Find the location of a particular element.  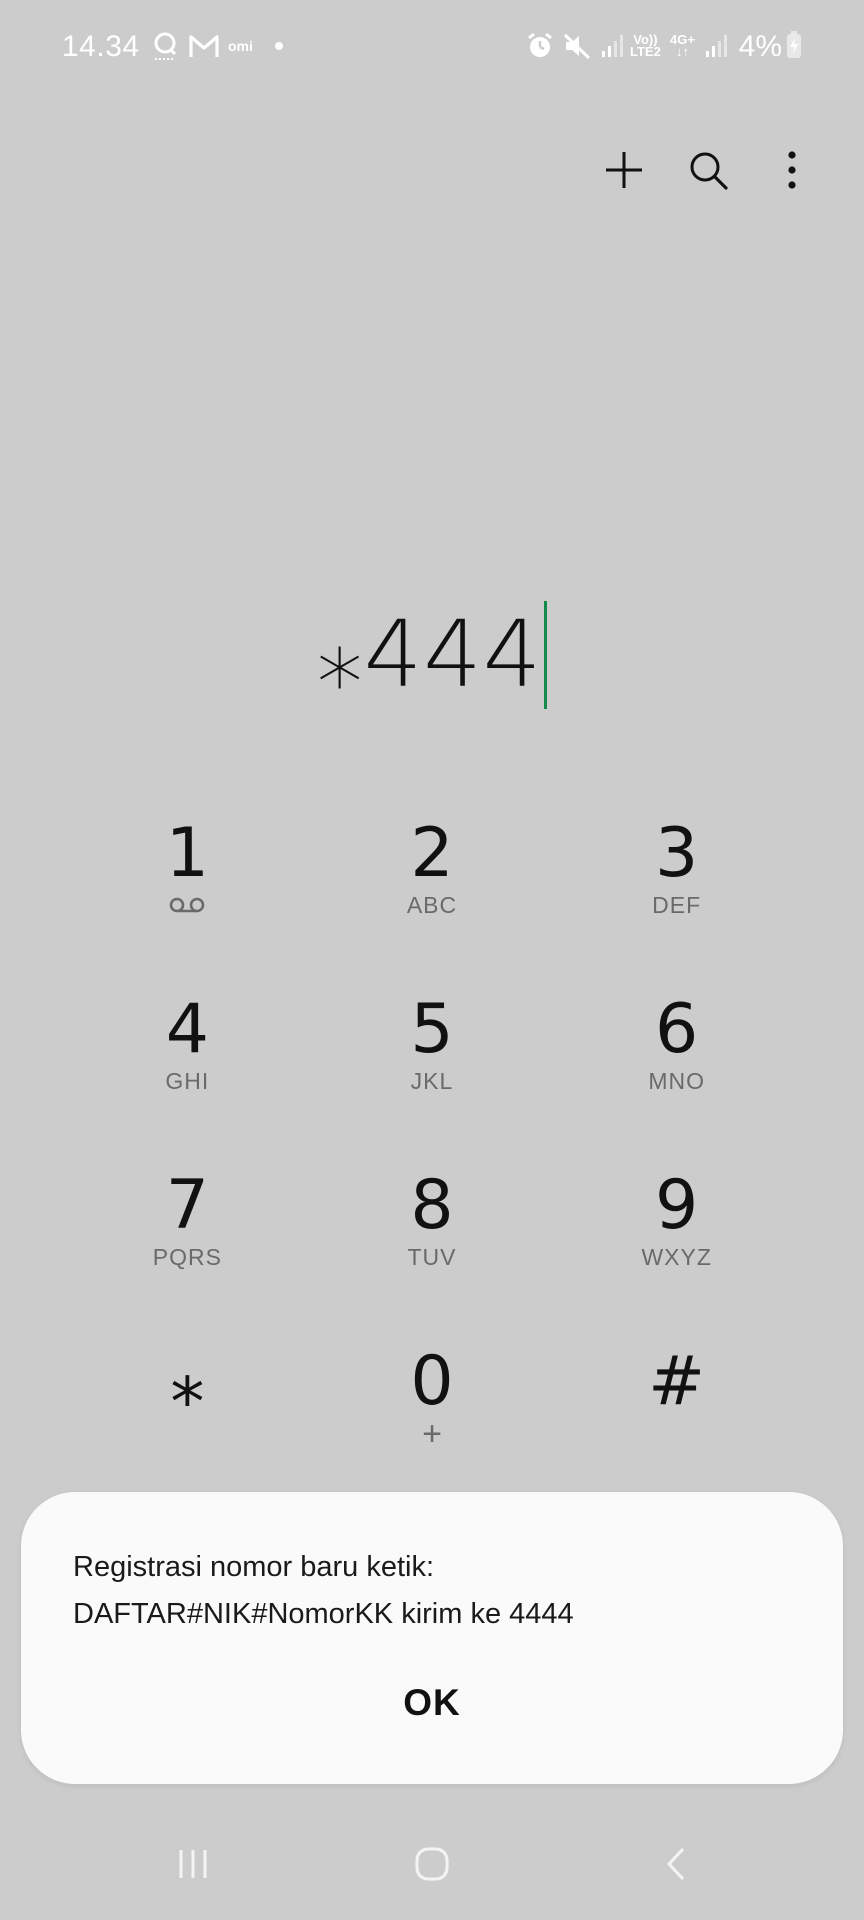

home-icon is located at coordinates (432, 1866).